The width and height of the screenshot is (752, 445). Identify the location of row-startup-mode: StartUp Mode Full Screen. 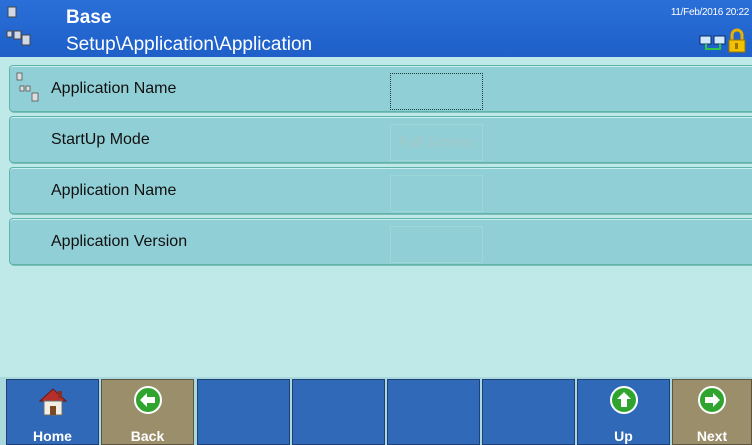
(380, 139).